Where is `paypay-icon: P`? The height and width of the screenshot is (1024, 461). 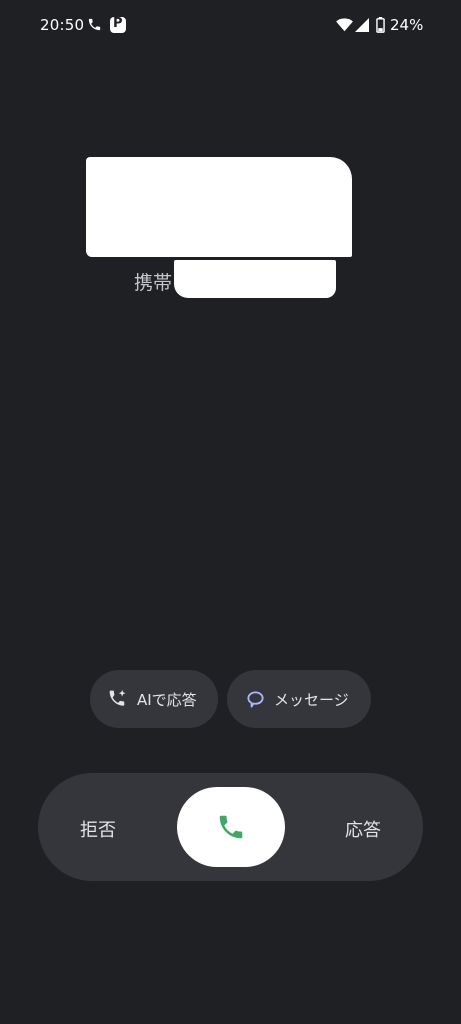 paypay-icon: P is located at coordinates (118, 24).